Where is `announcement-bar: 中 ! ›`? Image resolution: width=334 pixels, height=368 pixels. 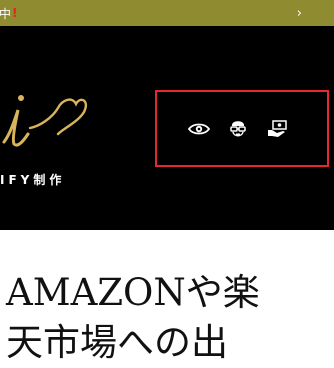 announcement-bar: 中 ! › is located at coordinates (167, 13).